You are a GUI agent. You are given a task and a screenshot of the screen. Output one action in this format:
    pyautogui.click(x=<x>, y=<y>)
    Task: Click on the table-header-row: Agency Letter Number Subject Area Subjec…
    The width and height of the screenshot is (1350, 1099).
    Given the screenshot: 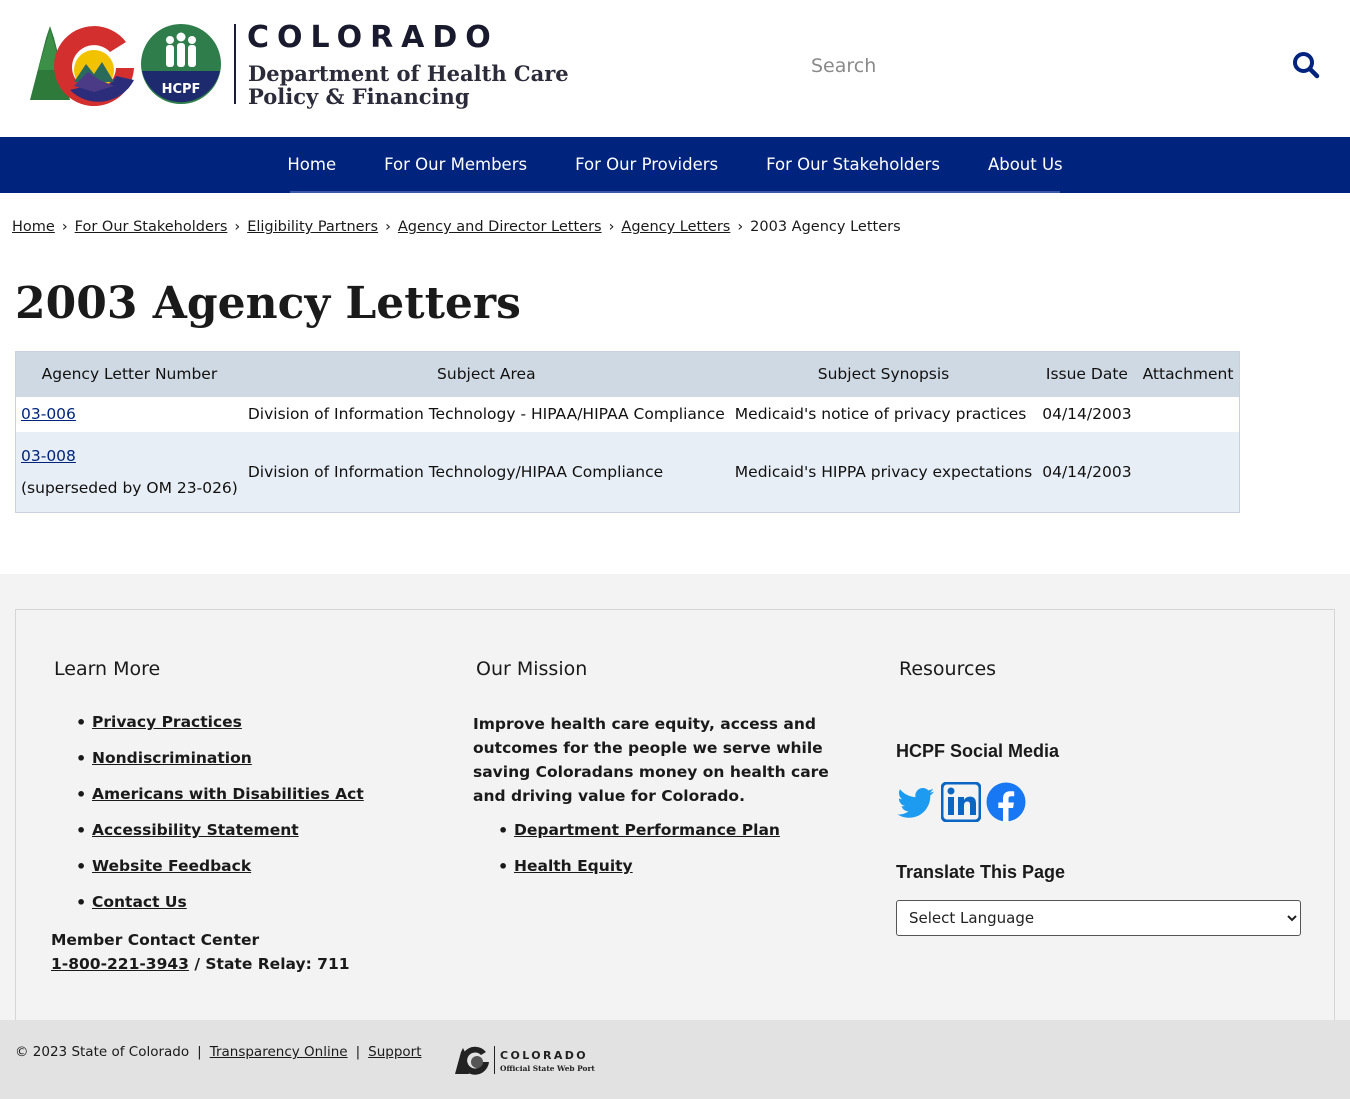 What is the action you would take?
    pyautogui.click(x=627, y=374)
    